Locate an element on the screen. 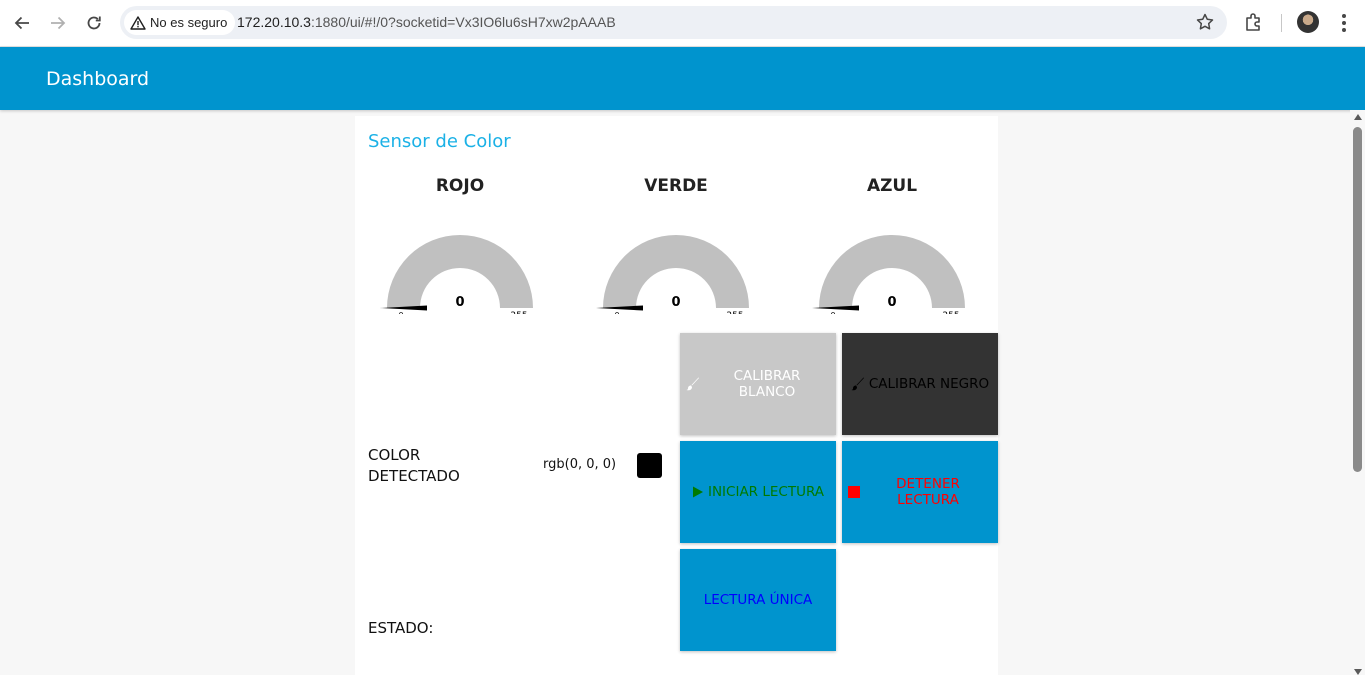  color-detected-label: COLOR DETECTADO is located at coordinates (414, 466).